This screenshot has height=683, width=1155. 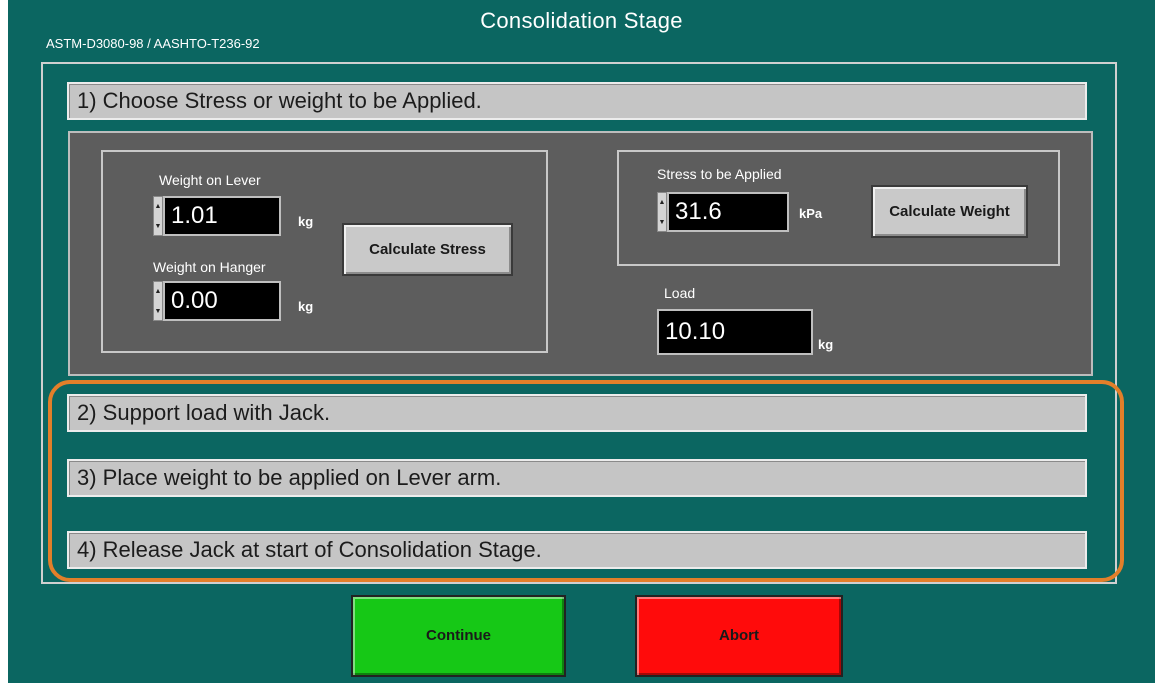 What do you see at coordinates (680, 293) in the screenshot?
I see `load-label: Load` at bounding box center [680, 293].